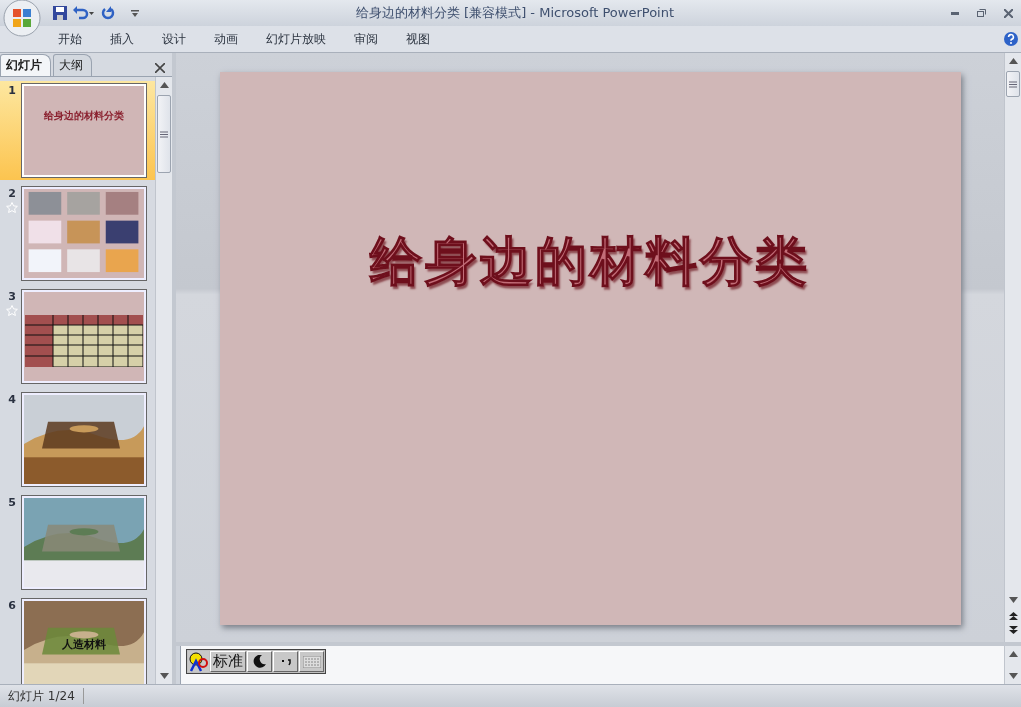 The width and height of the screenshot is (1021, 707). I want to click on panel-tab: 大纲, so click(72, 65).